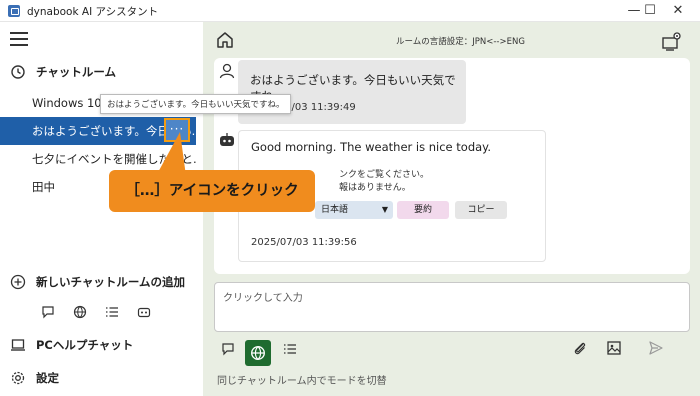 This screenshot has height=396, width=700. Describe the element at coordinates (384, 175) in the screenshot. I see `bot-message-line: ンクをご覧ください。` at that location.